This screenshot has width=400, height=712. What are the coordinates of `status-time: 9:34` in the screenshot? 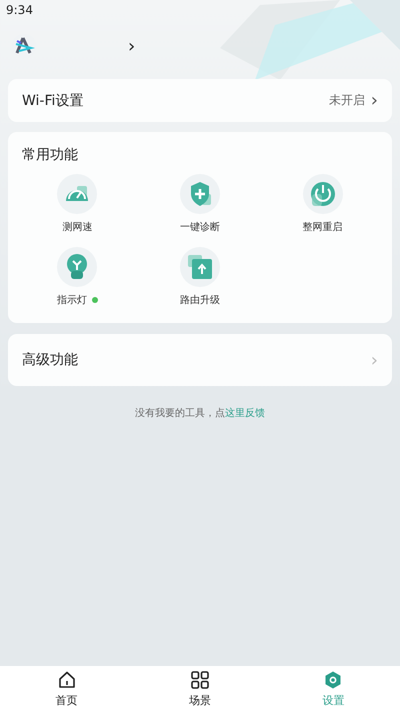 It's located at (19, 10).